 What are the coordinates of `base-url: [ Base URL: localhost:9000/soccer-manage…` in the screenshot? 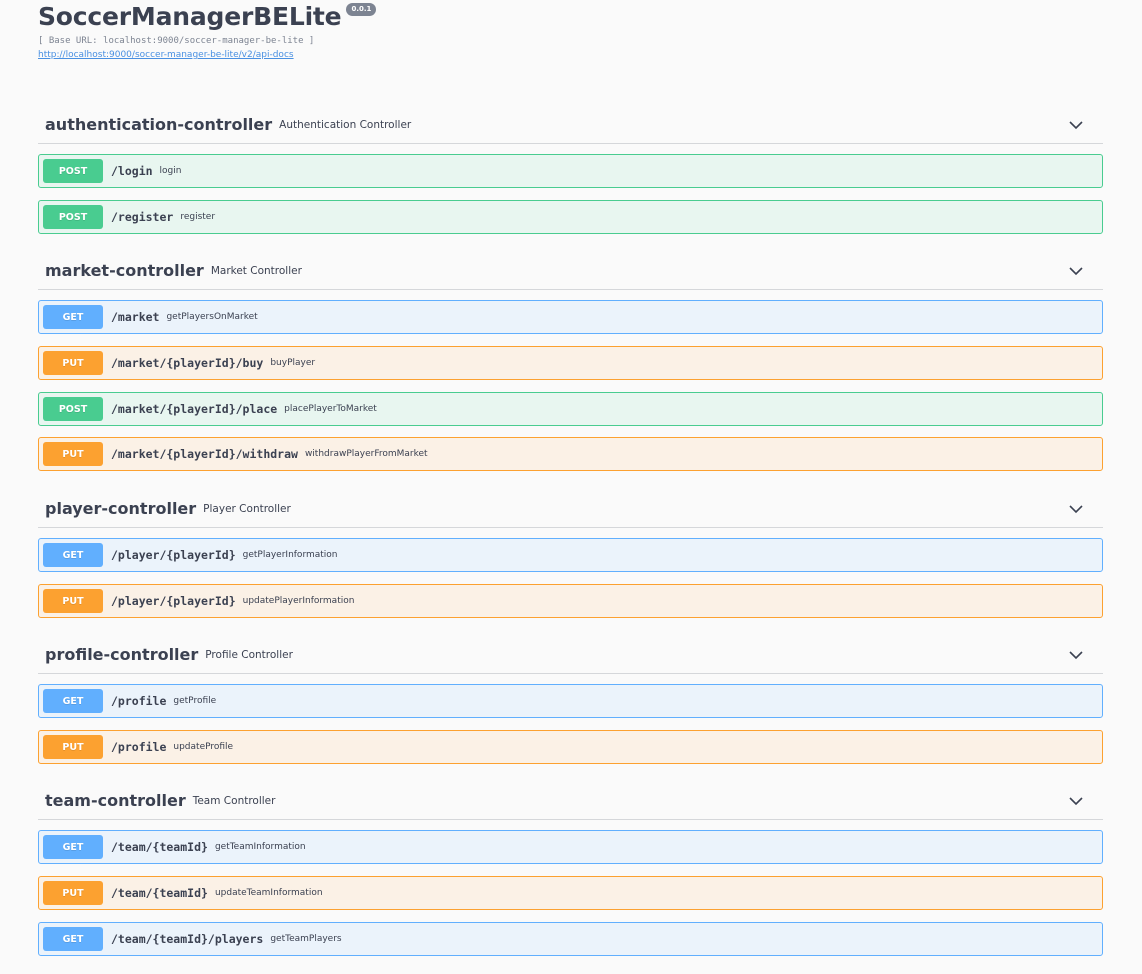 It's located at (176, 41).